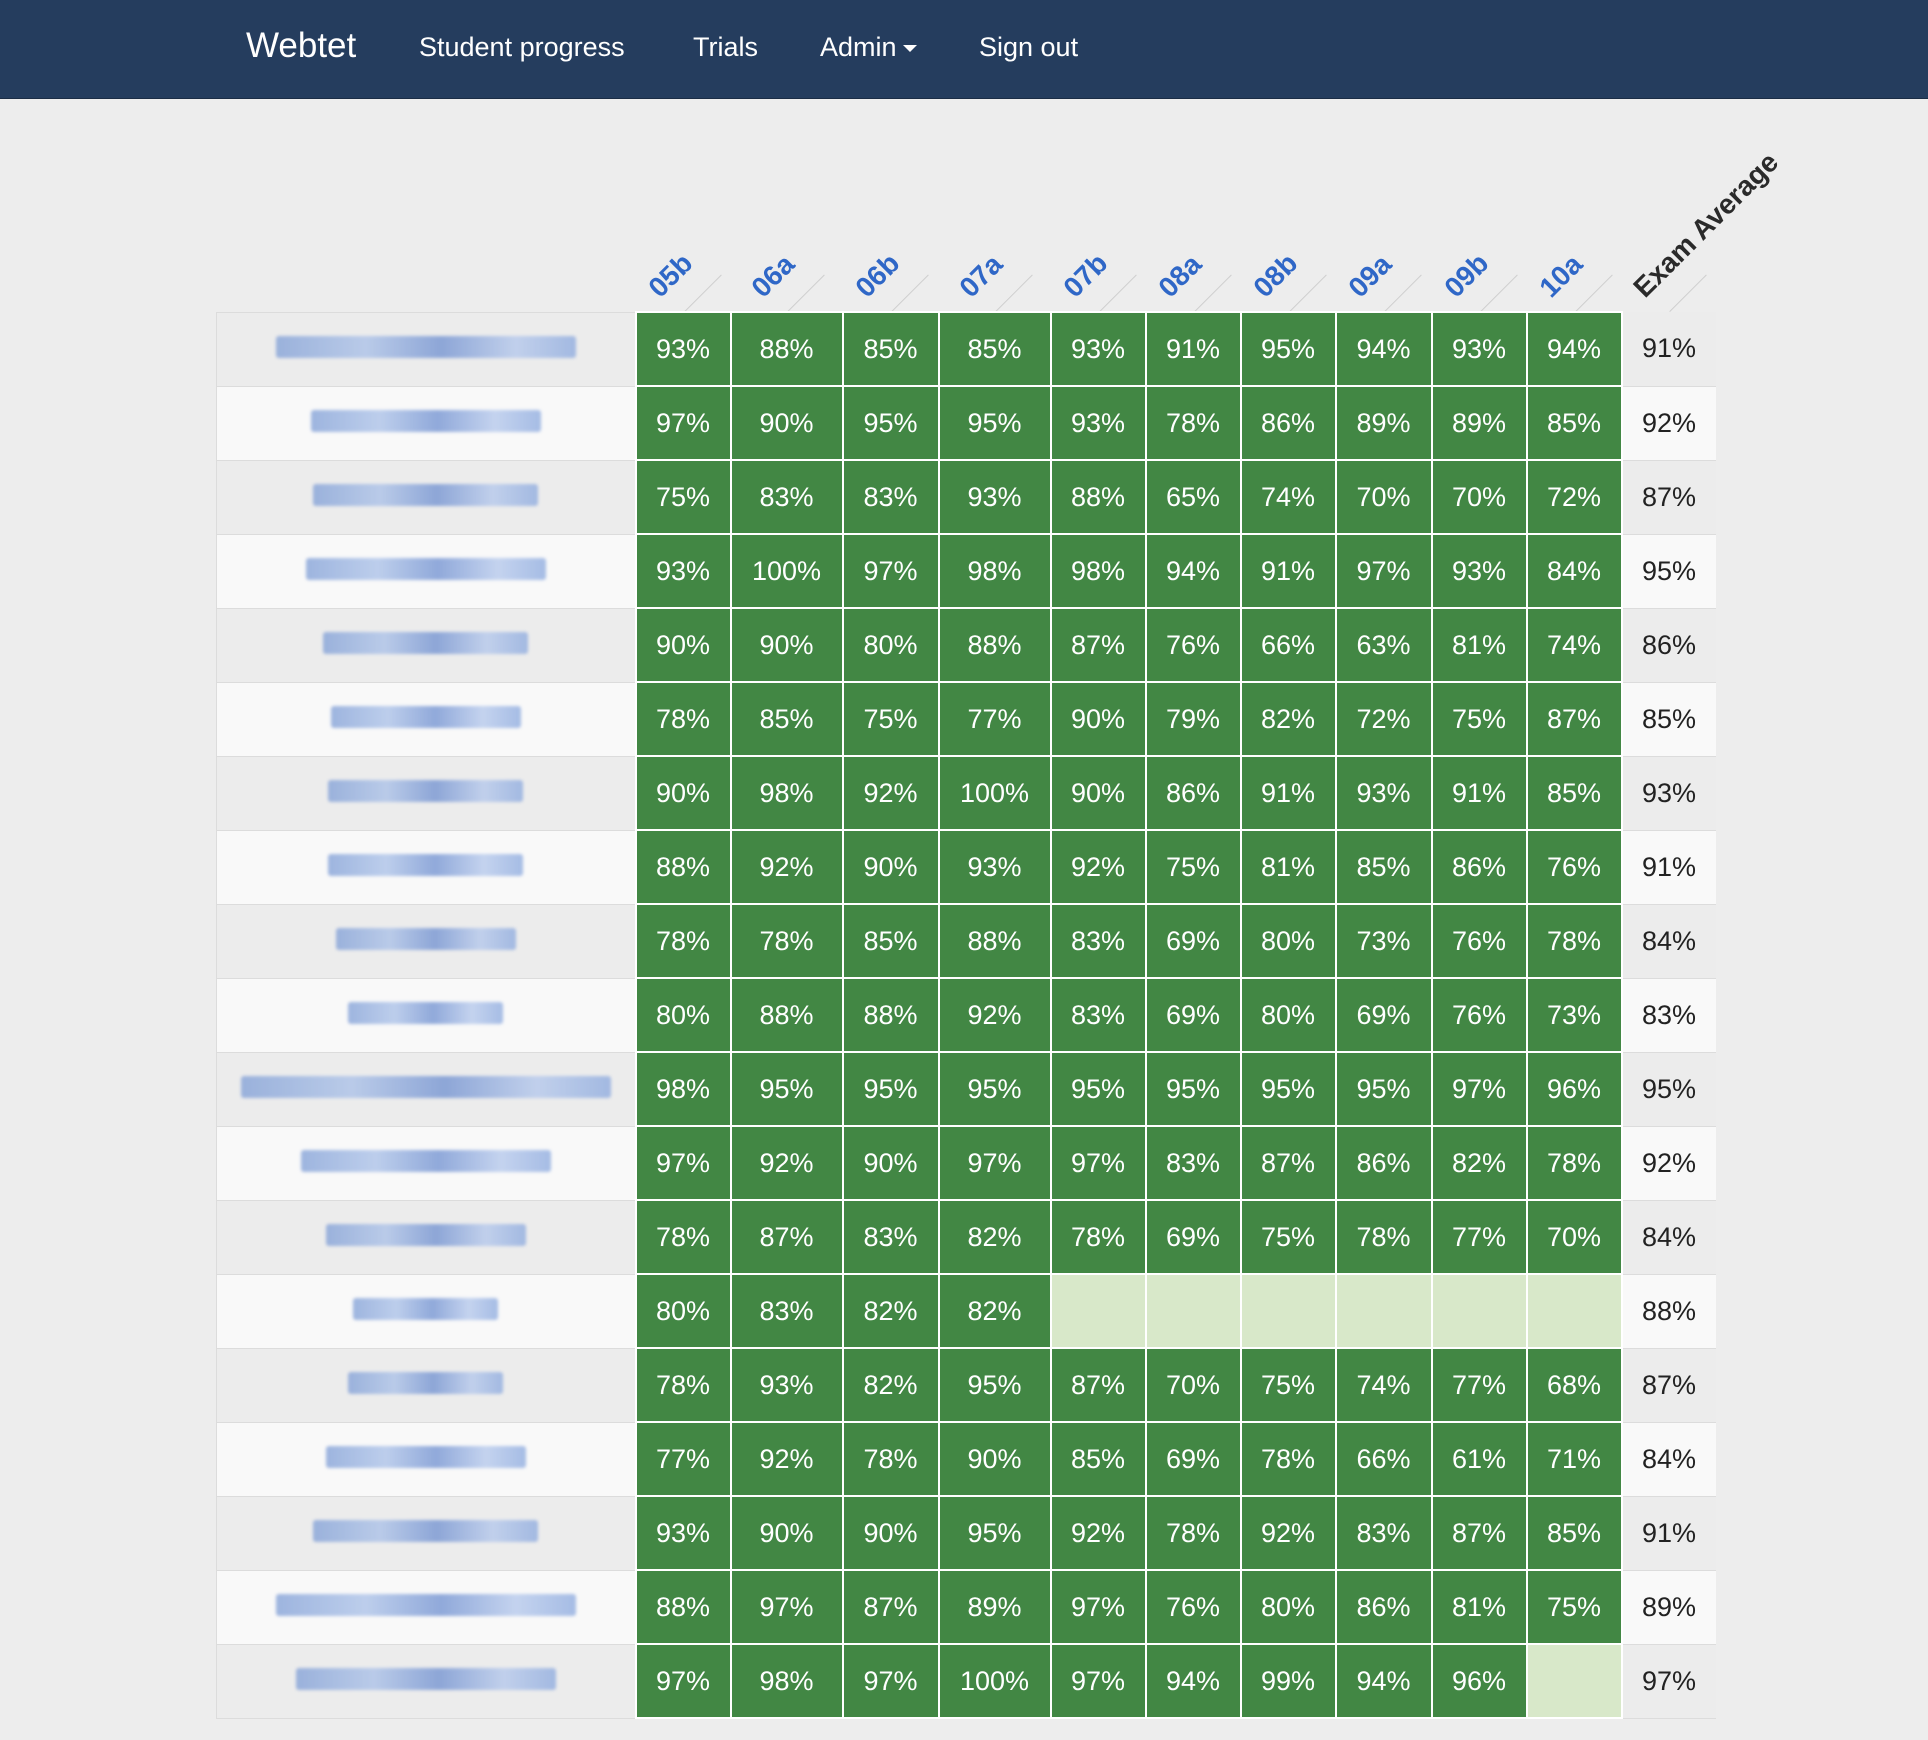  Describe the element at coordinates (994, 1607) in the screenshot. I see `score-cell: 89%` at that location.